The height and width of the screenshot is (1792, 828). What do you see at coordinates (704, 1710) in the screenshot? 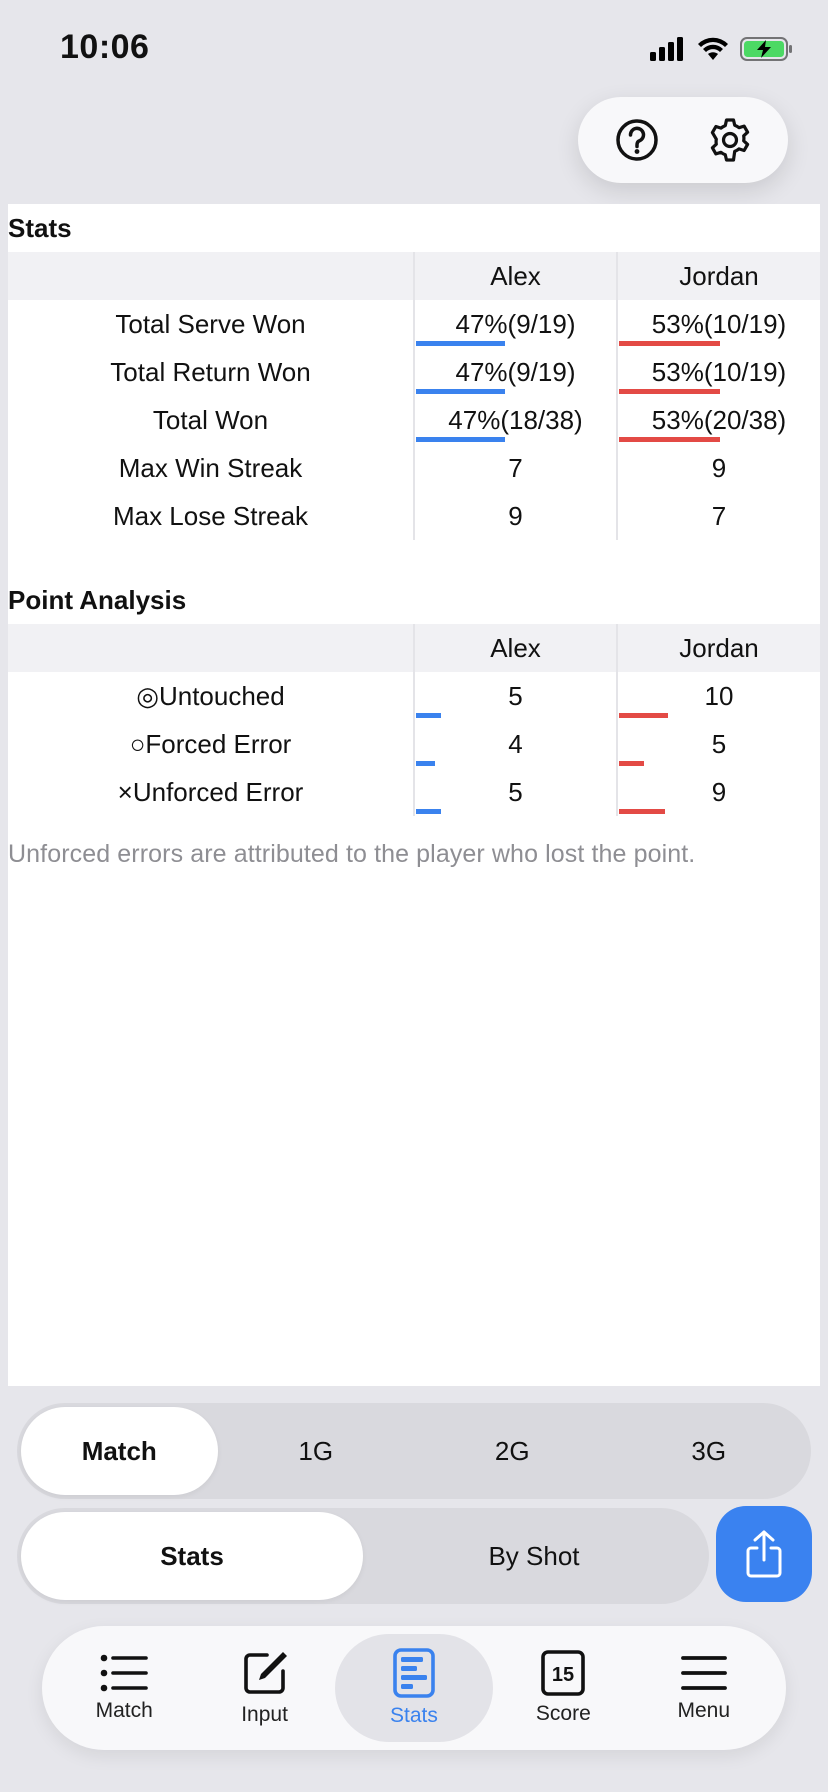
I see `tab-label: Menu` at bounding box center [704, 1710].